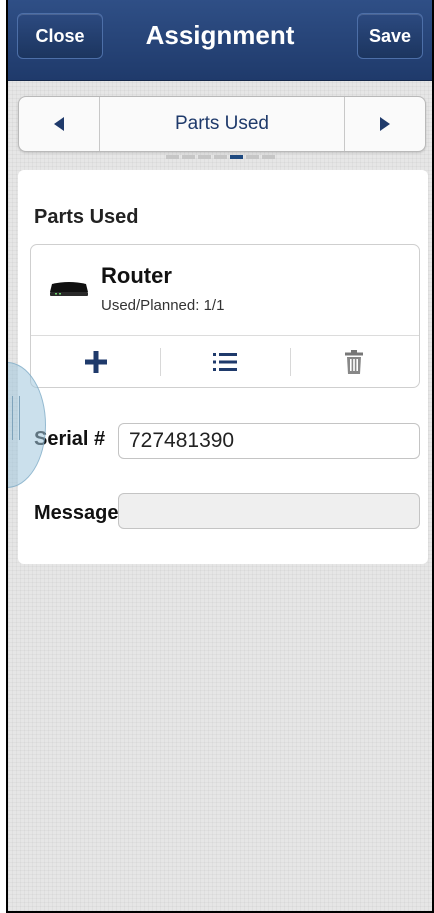  I want to click on page-indicator, so click(220, 157).